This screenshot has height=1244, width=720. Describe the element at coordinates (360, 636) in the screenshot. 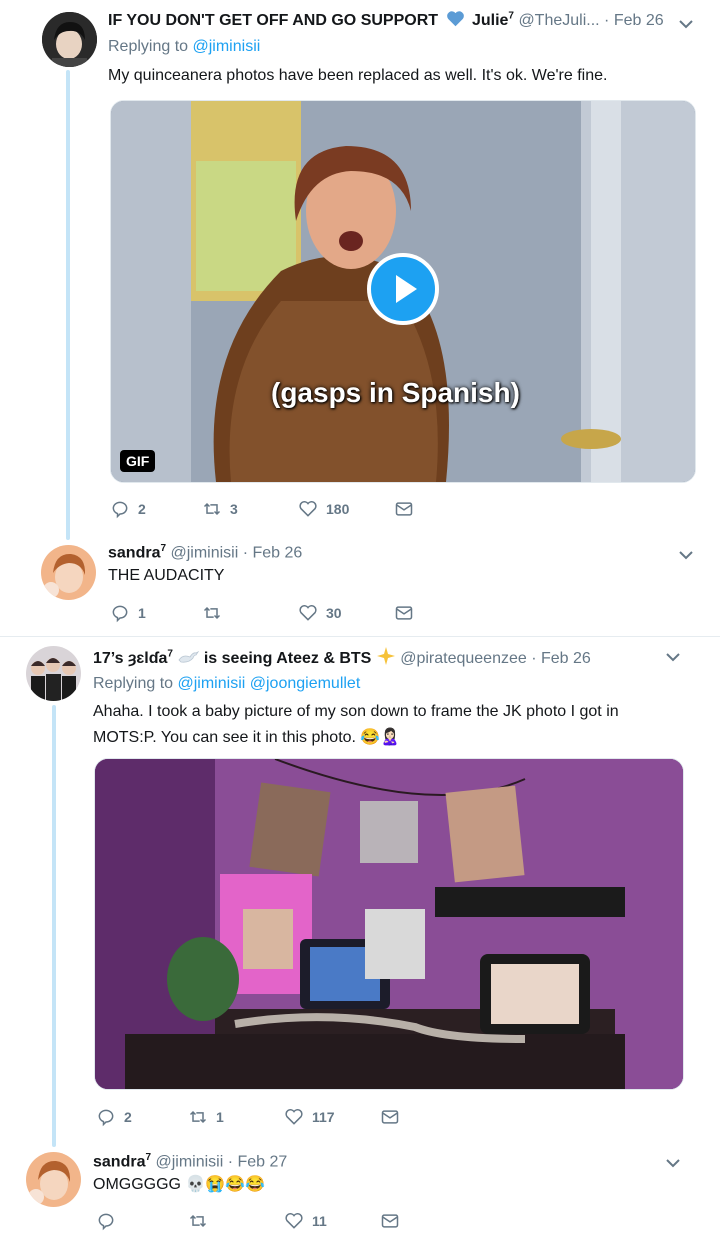

I see `tweet-divider` at that location.